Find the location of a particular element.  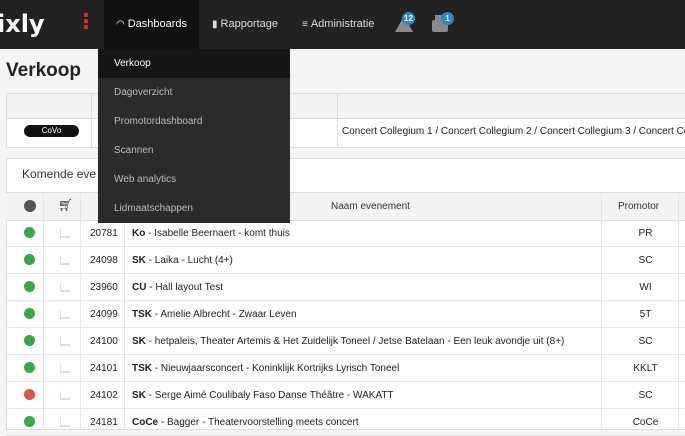

event-code: Ko is located at coordinates (139, 233).